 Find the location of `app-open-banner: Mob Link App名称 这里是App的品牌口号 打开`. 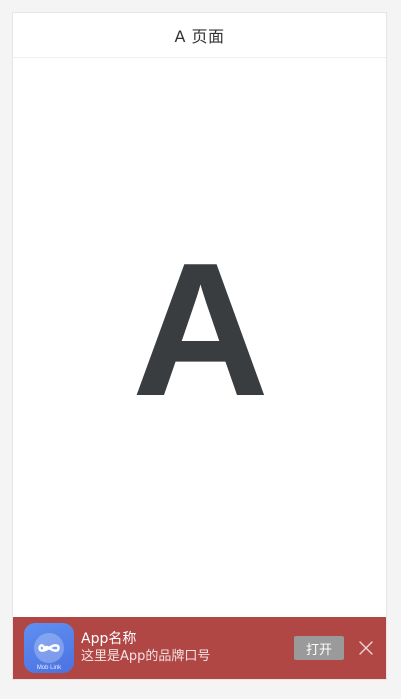

app-open-banner: Mob Link App名称 这里是App的品牌口号 打开 is located at coordinates (199, 648).